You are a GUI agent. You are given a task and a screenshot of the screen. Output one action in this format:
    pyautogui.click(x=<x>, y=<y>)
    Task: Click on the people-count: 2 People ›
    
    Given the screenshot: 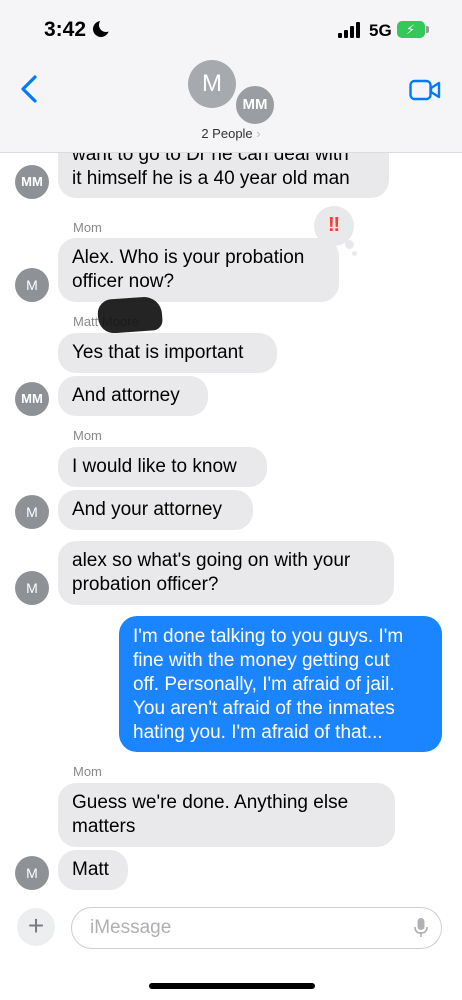 What is the action you would take?
    pyautogui.click(x=231, y=133)
    